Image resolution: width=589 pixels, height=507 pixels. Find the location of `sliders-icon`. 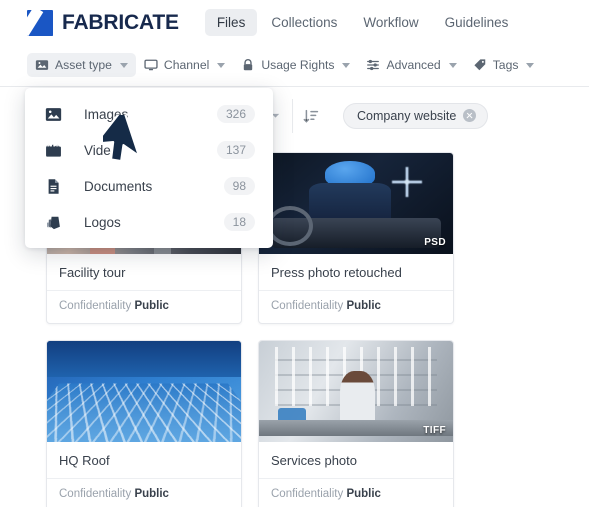

sliders-icon is located at coordinates (373, 65).